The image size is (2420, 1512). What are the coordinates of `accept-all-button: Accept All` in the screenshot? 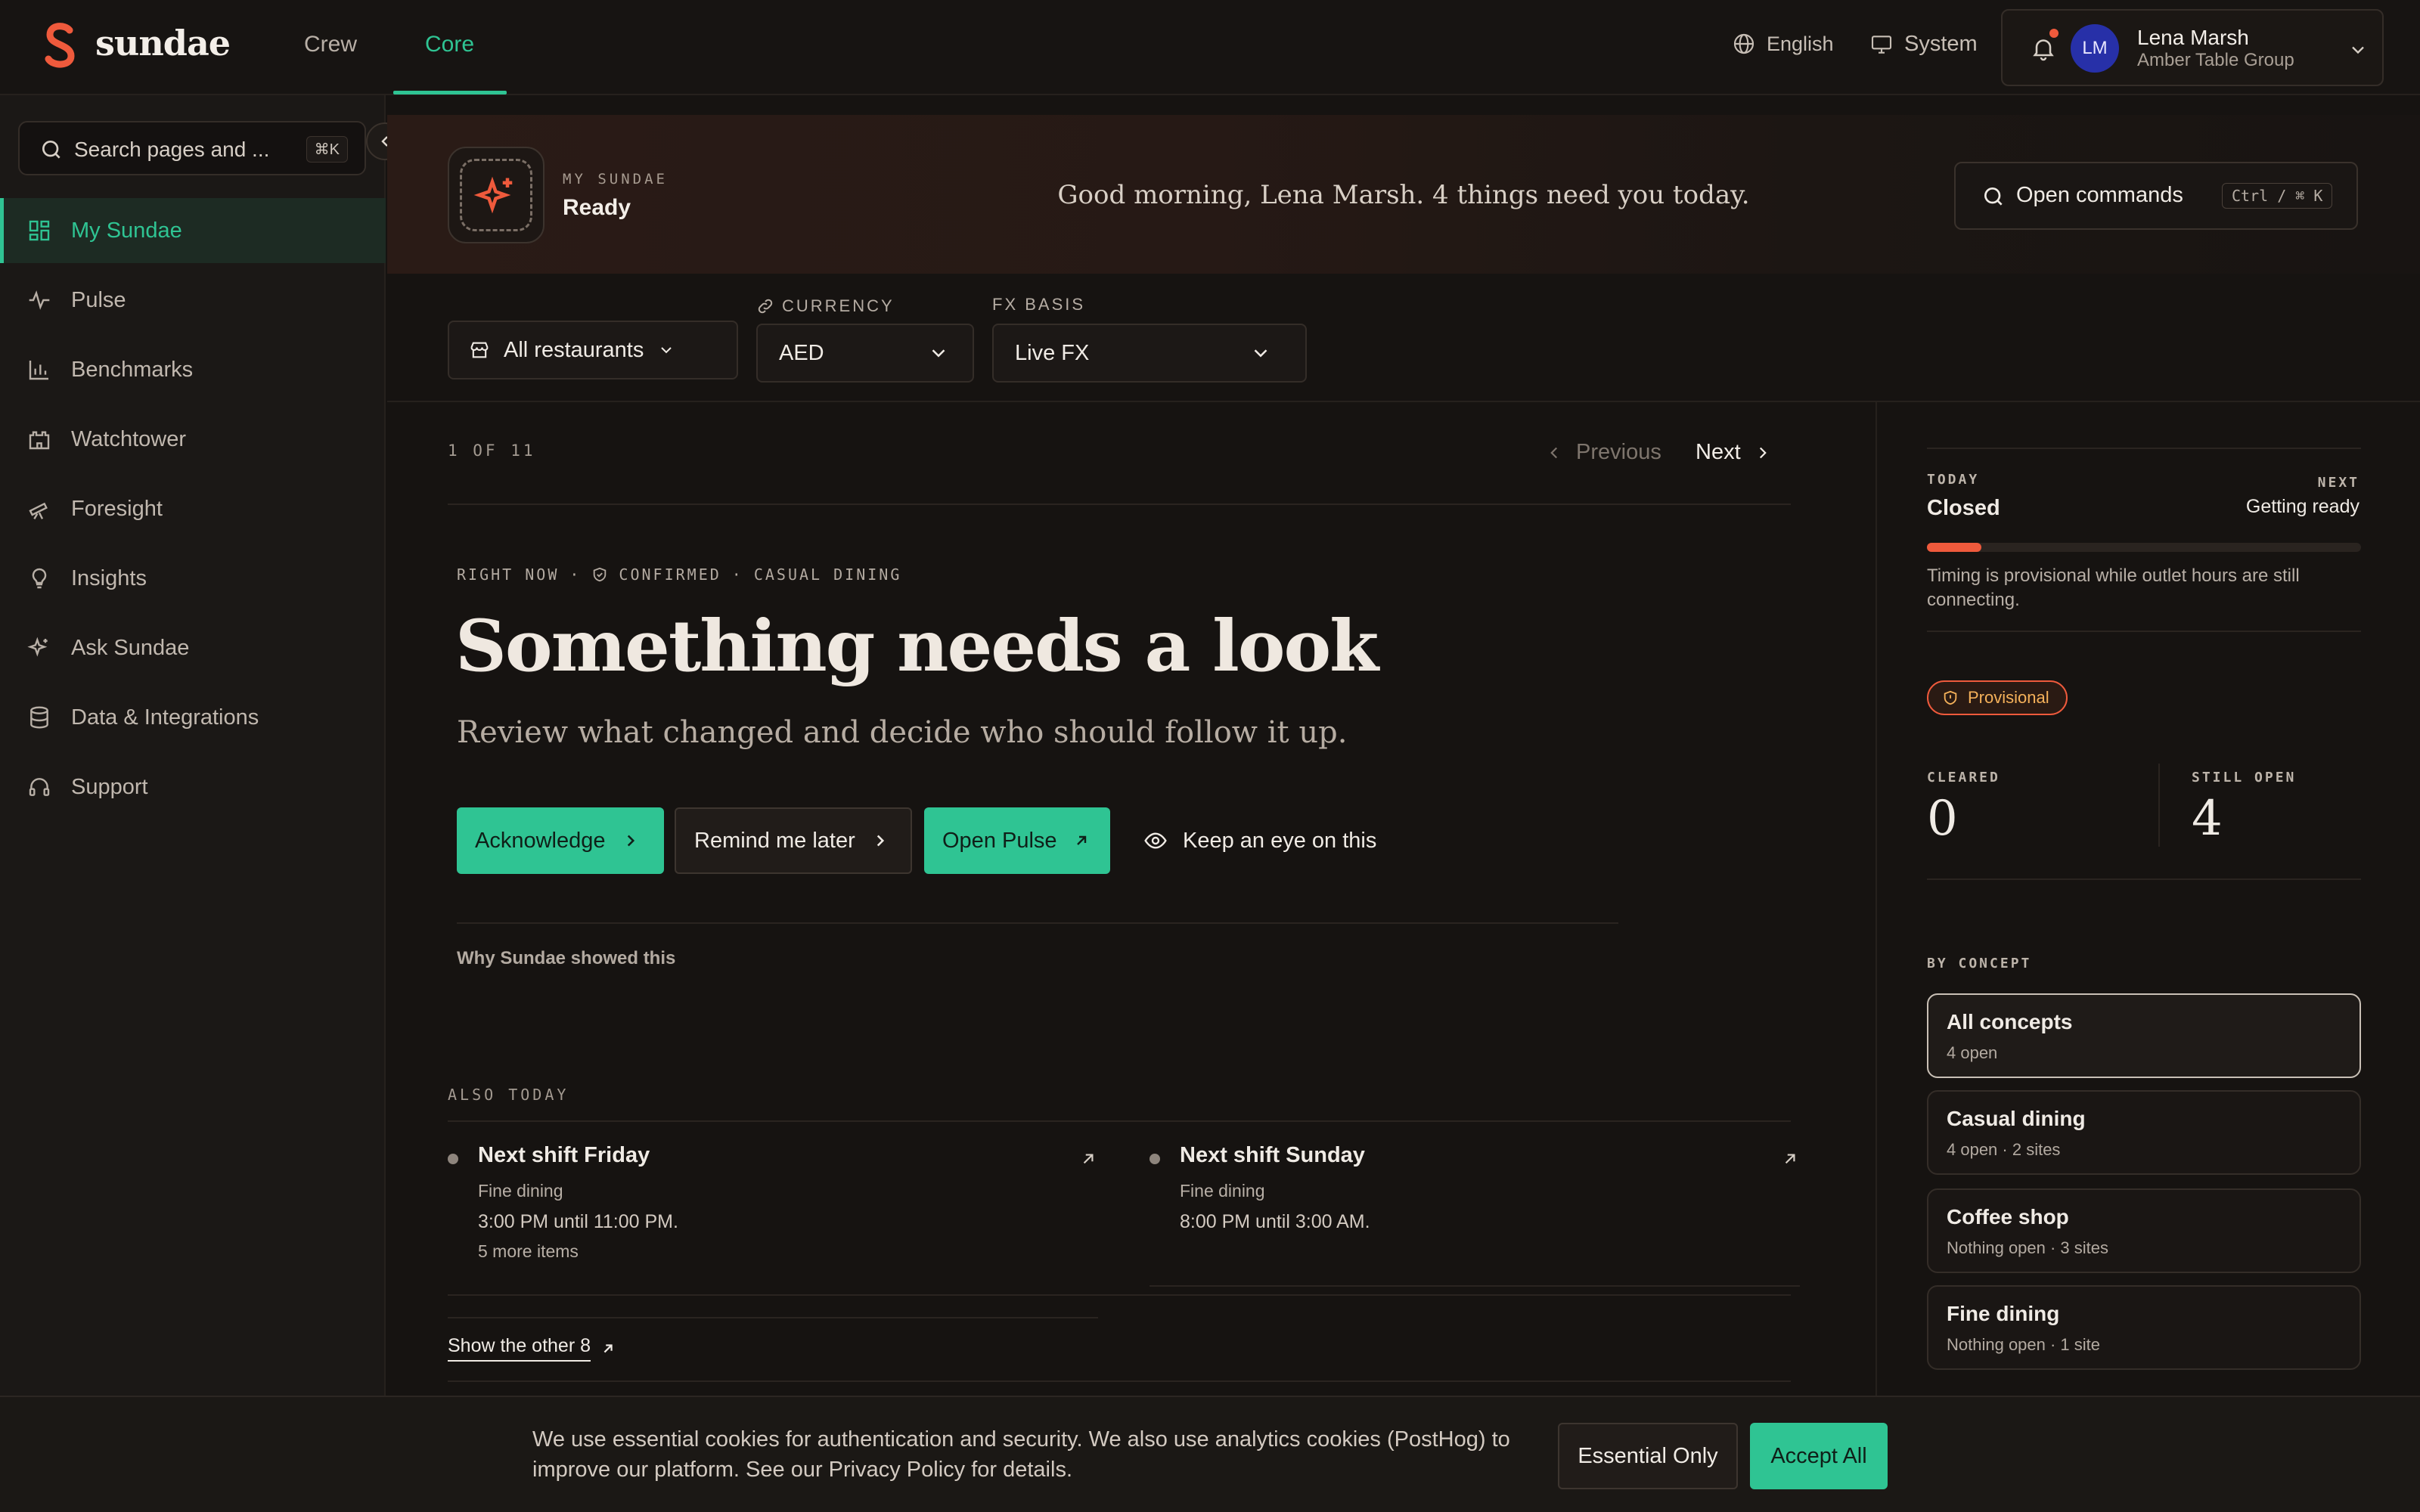 It's located at (1819, 1456).